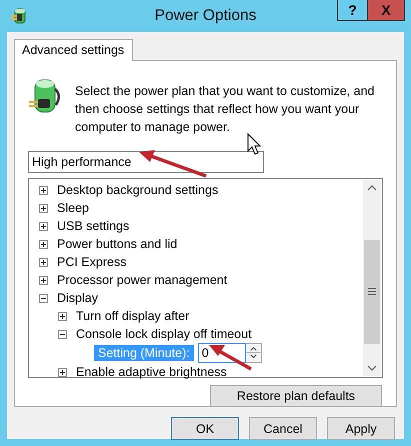 The height and width of the screenshot is (446, 411). What do you see at coordinates (137, 190) in the screenshot?
I see `tree-item: Desktop background settings` at bounding box center [137, 190].